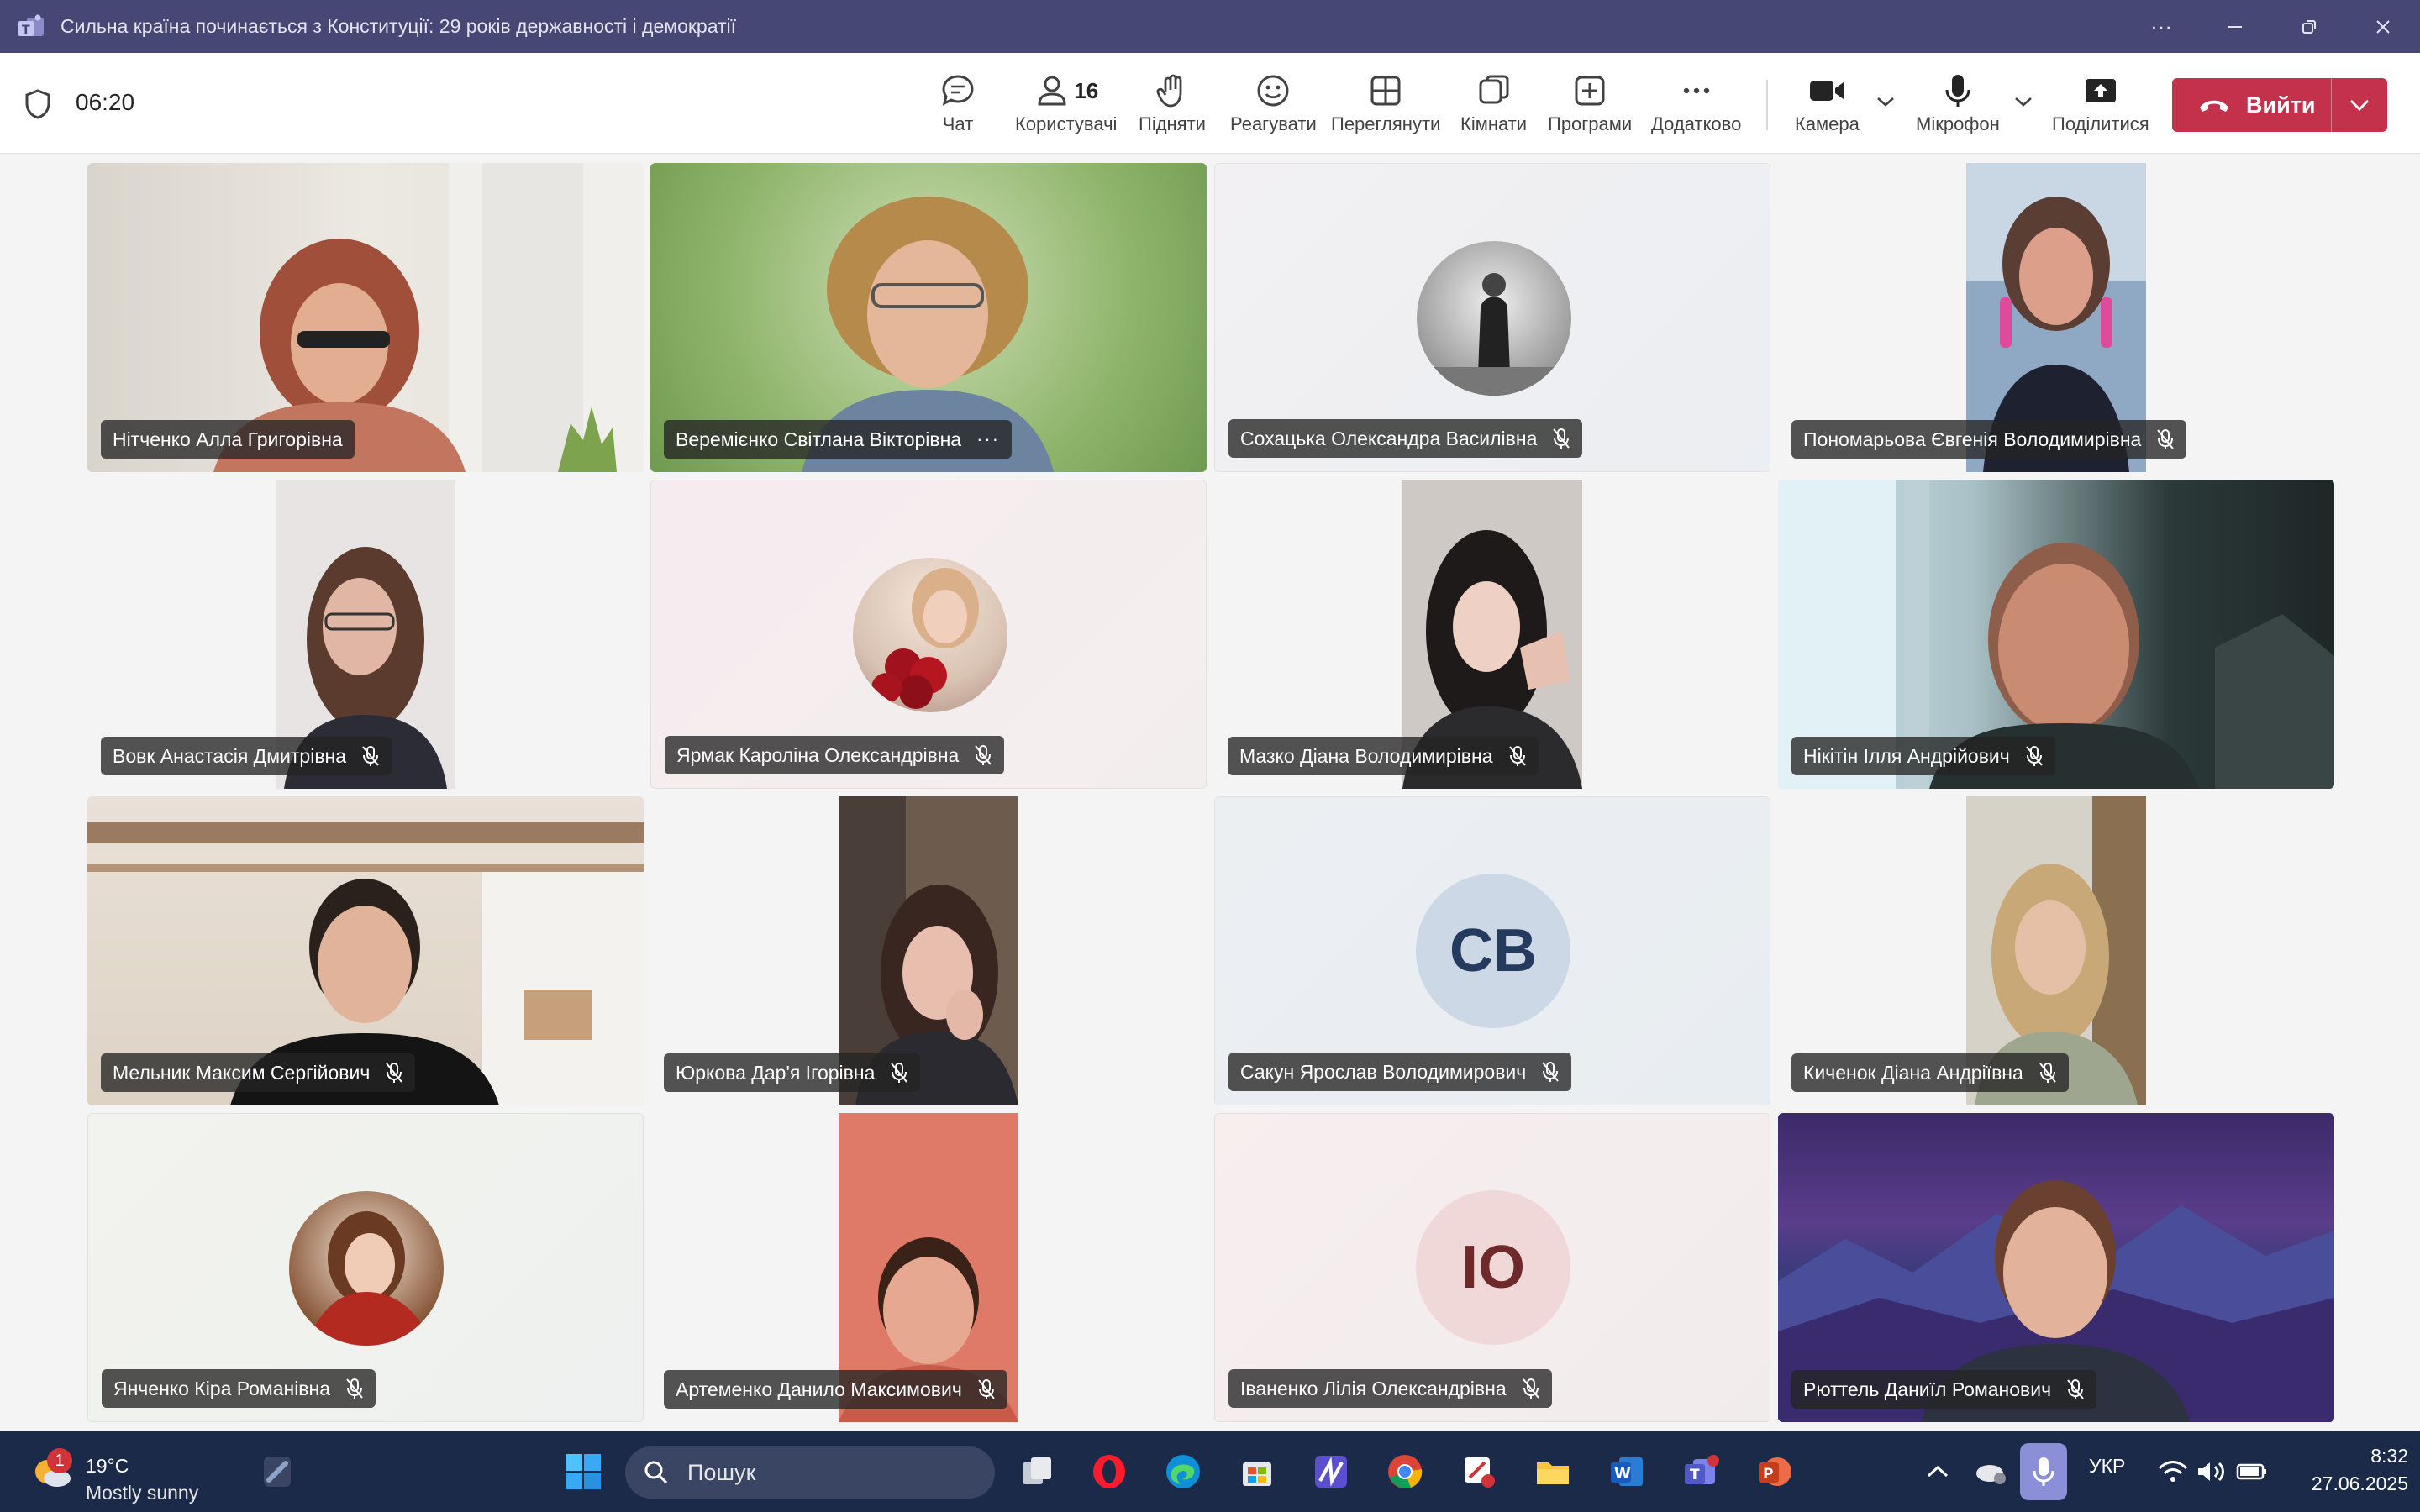 This screenshot has width=2420, height=1512. I want to click on task-view-icon, so click(1036, 1471).